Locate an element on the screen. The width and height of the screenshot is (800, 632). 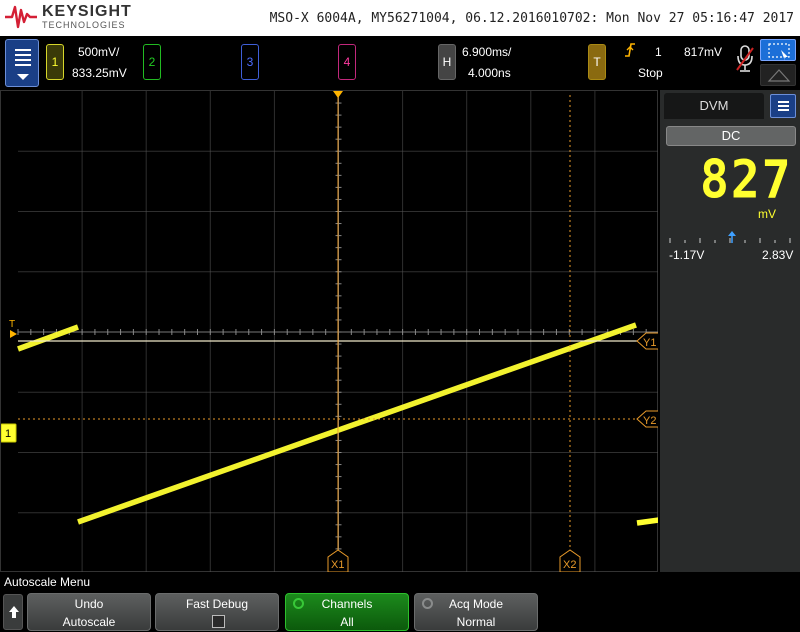
keysight-logo: KEYSIGHT TECHNOLOGIES is located at coordinates (68, 18).